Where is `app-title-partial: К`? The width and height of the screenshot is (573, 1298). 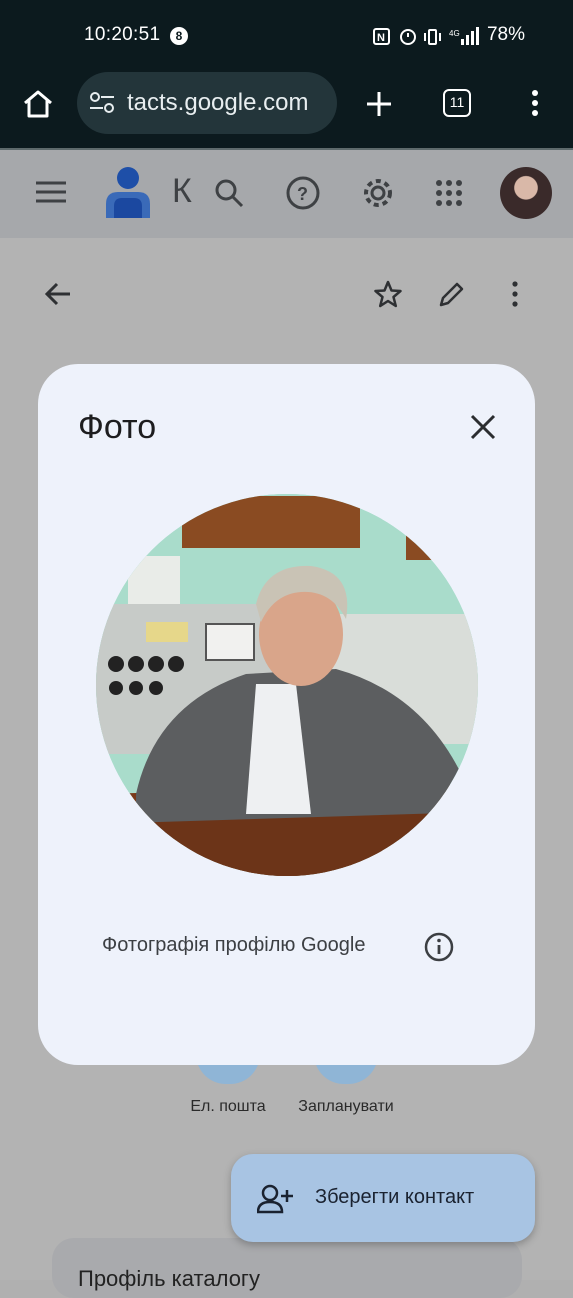
app-title-partial: К is located at coordinates (182, 191).